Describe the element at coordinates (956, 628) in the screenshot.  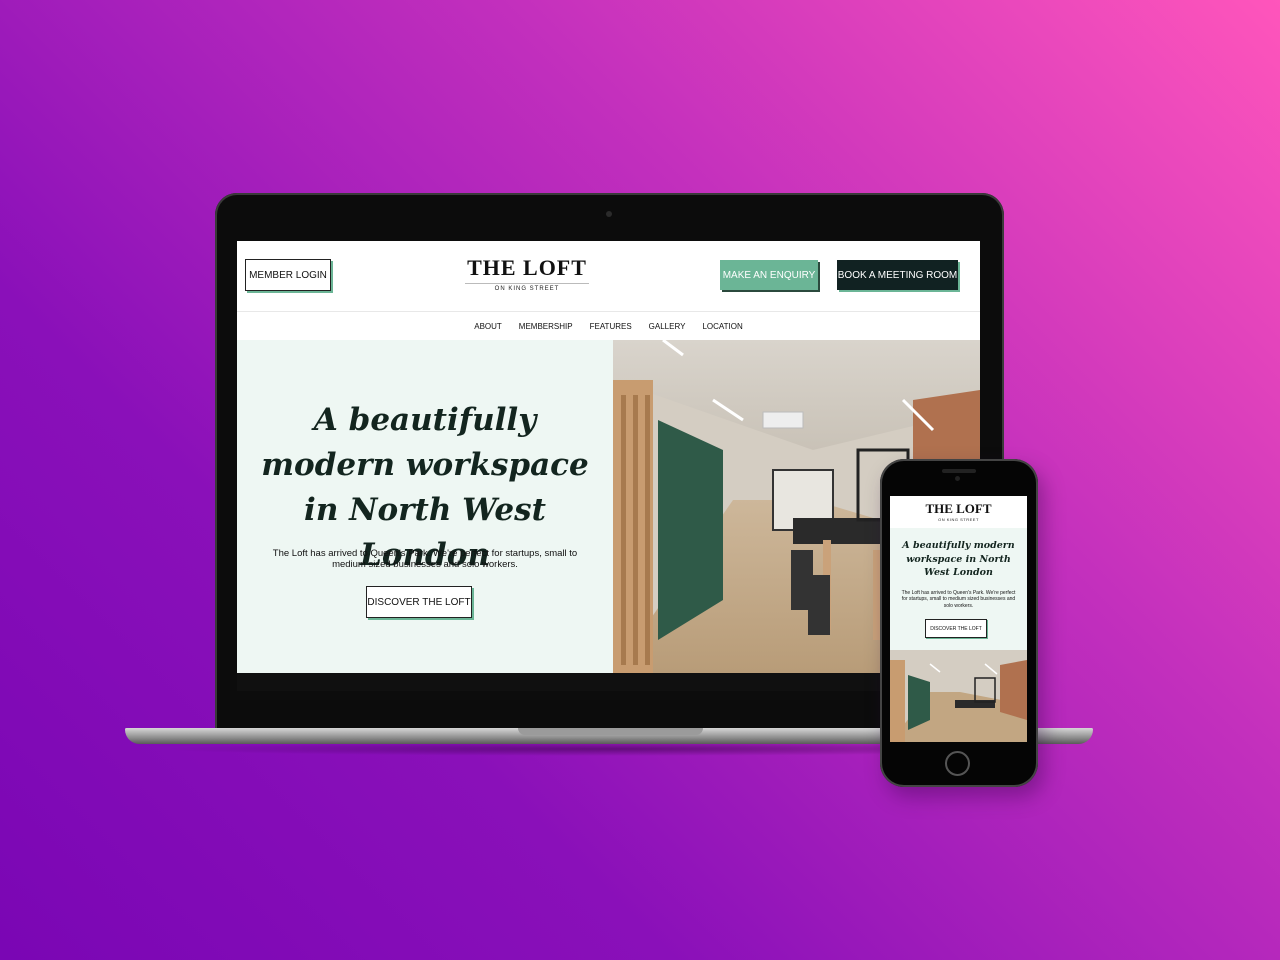
I see `phone-discover-button: DISCOVER THE LOFT` at that location.